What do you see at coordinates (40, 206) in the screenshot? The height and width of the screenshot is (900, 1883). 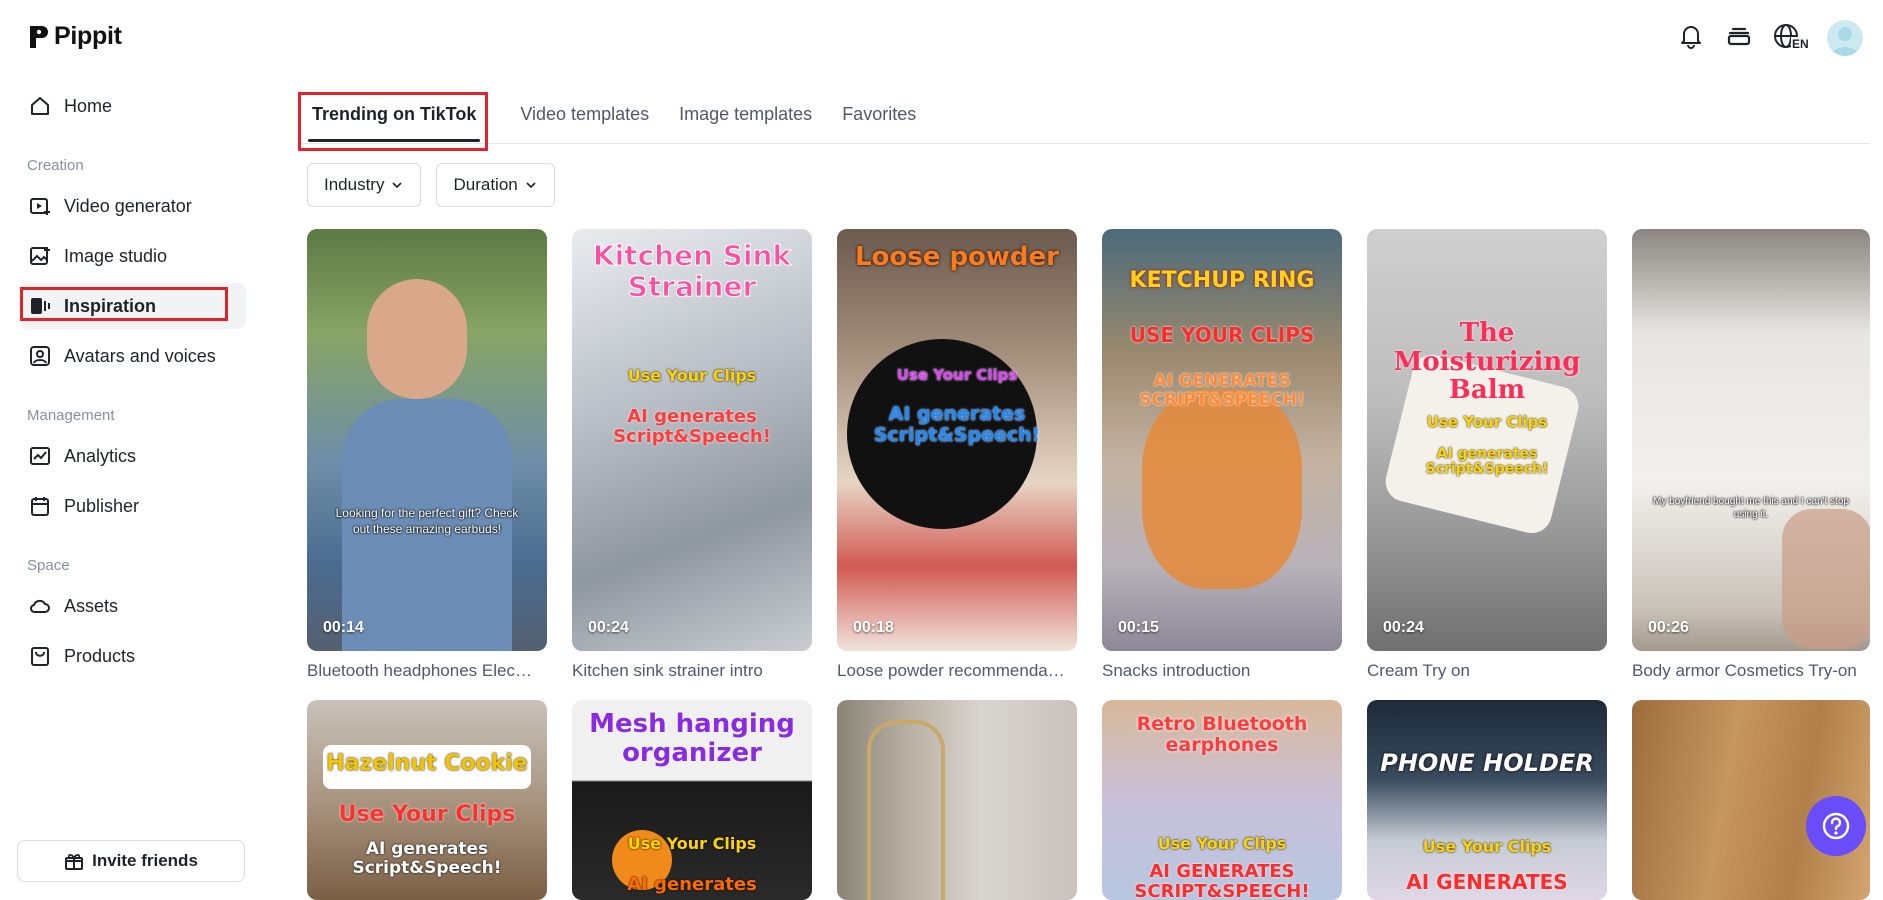 I see `video-plus-icon` at bounding box center [40, 206].